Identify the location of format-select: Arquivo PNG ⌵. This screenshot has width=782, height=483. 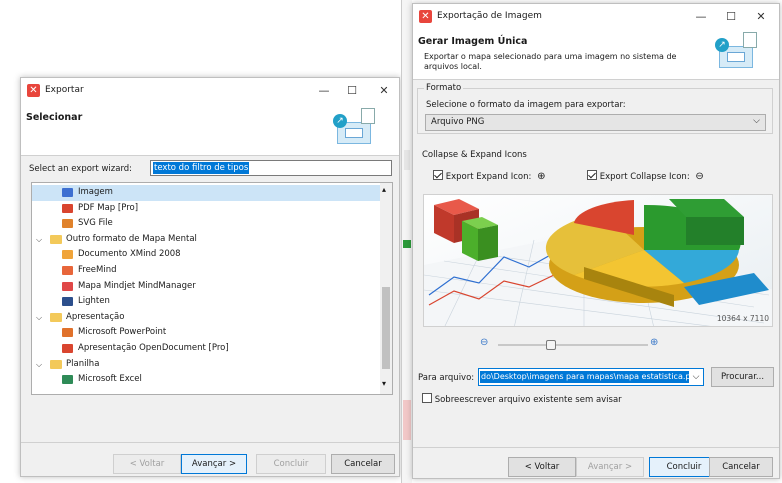
(595, 122).